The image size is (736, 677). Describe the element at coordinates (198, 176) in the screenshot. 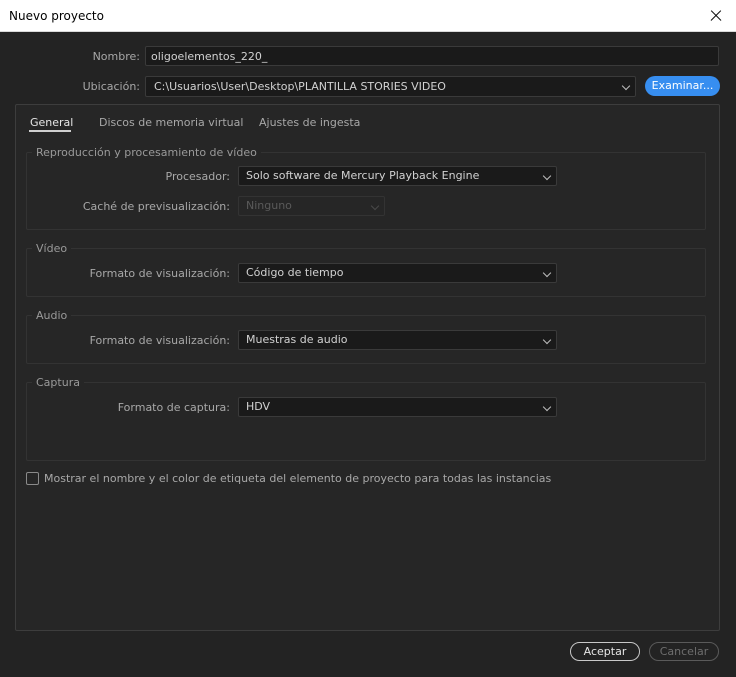

I see `processor-label: Procesador:` at that location.